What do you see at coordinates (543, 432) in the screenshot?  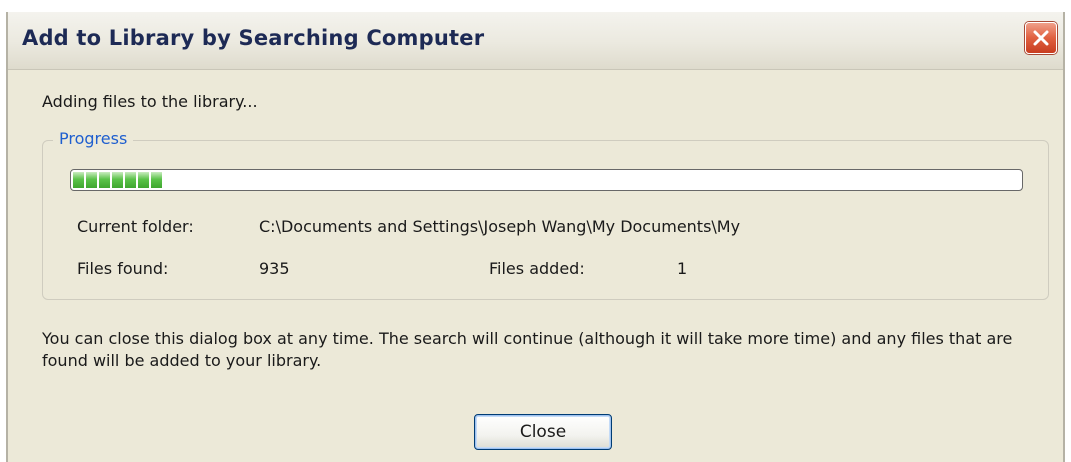 I see `close-button: Close` at bounding box center [543, 432].